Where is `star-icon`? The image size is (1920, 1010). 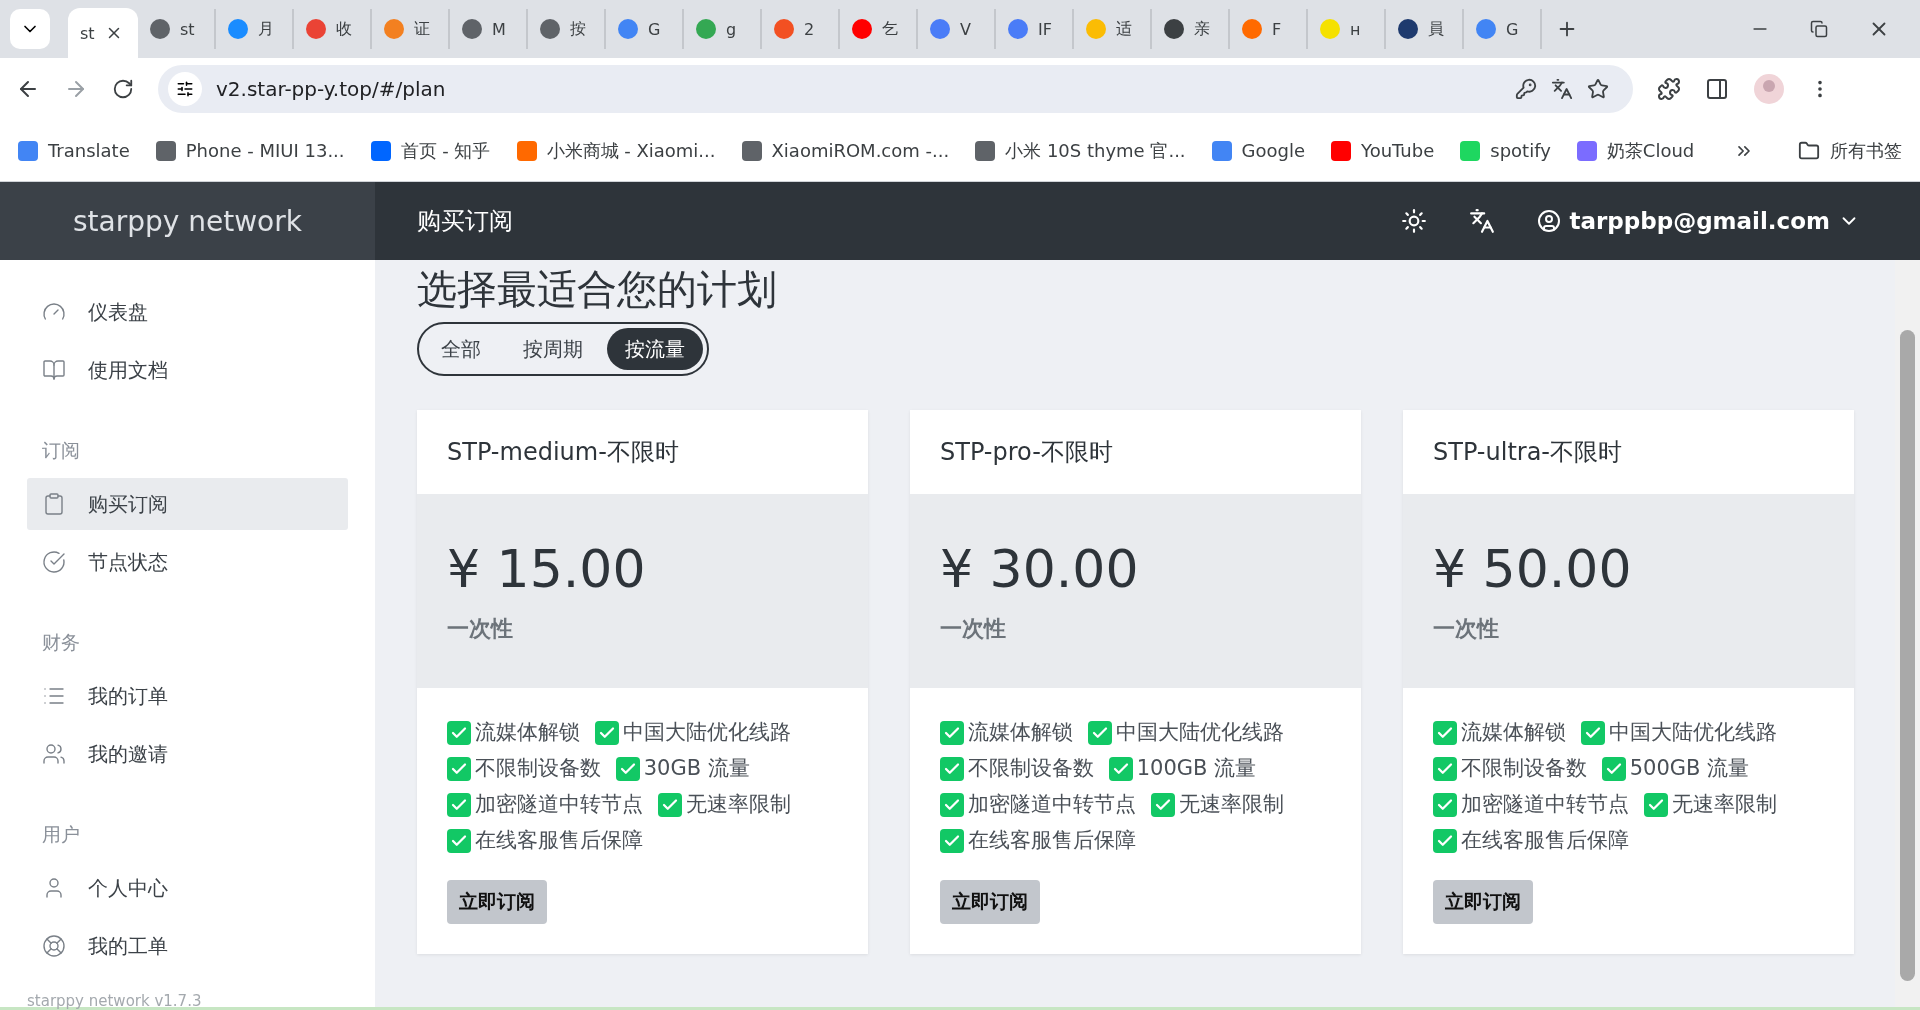 star-icon is located at coordinates (1598, 89).